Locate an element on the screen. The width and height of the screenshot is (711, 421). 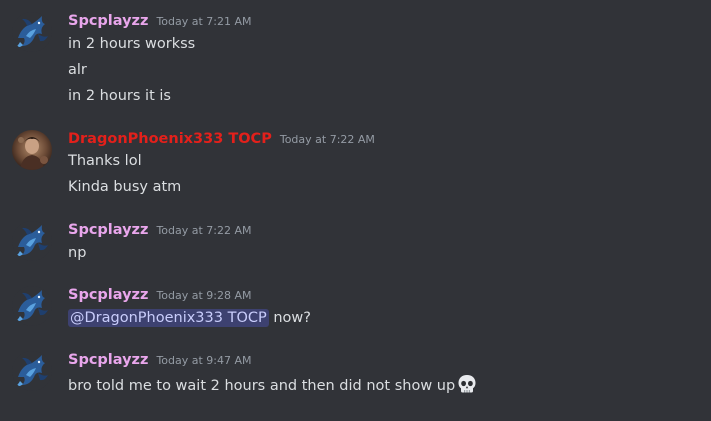
message-text: @DragonPhoenix333 TOCP now? is located at coordinates (189, 318).